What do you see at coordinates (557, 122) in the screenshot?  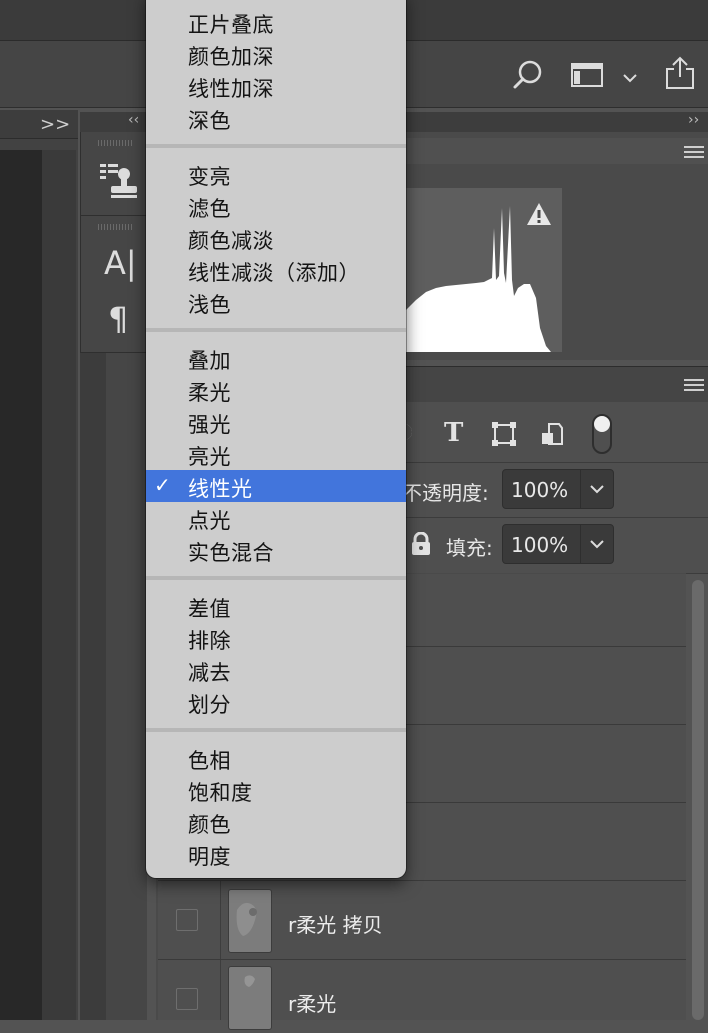 I see `right-panel-header: ››` at bounding box center [557, 122].